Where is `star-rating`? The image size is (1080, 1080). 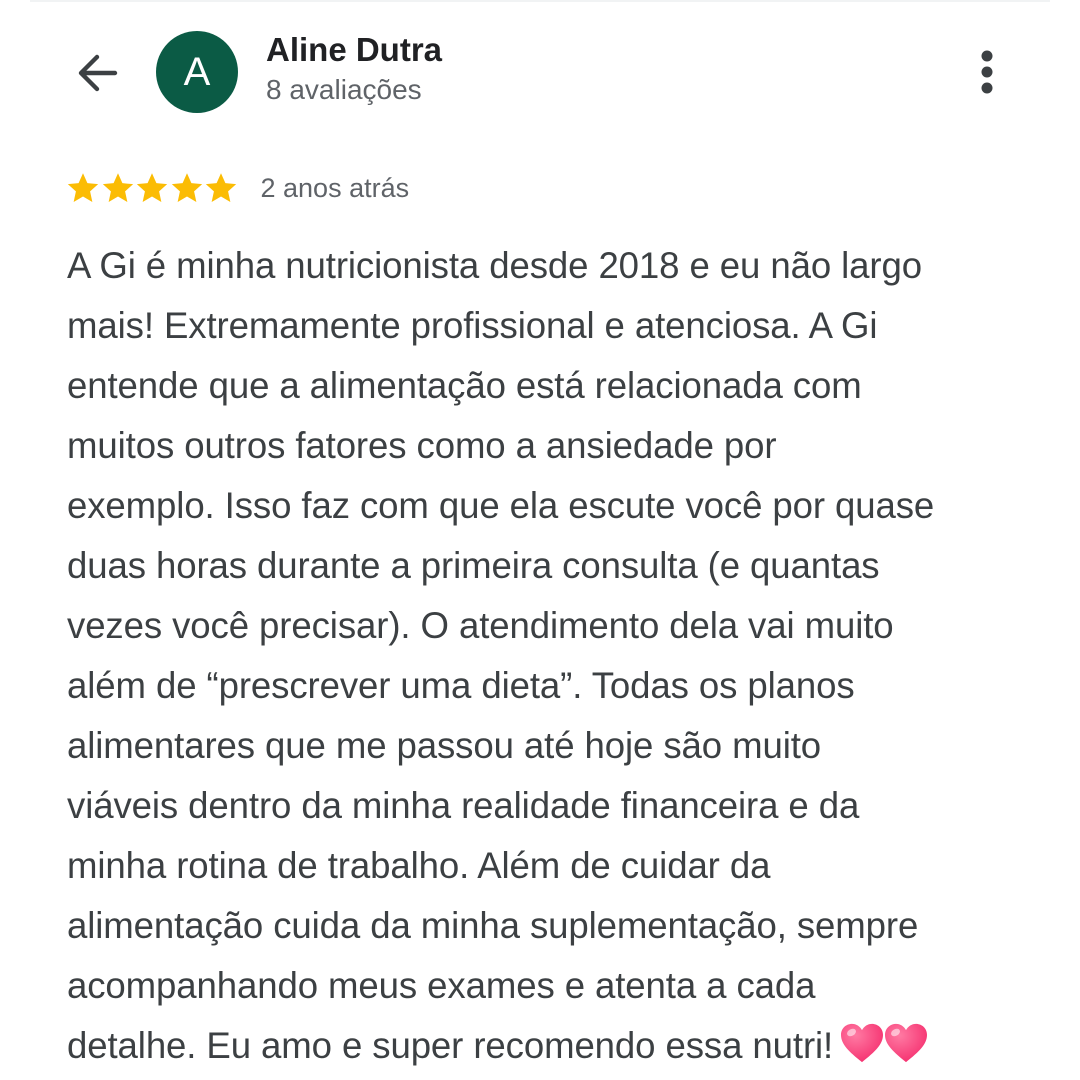
star-rating is located at coordinates (152, 188).